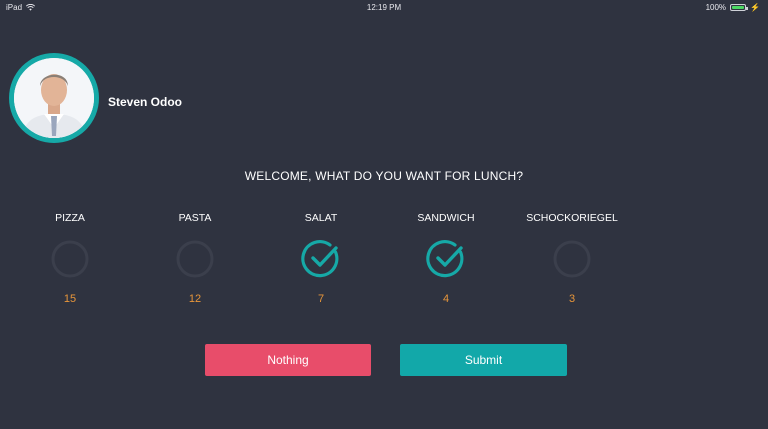 This screenshot has width=768, height=429. What do you see at coordinates (446, 218) in the screenshot?
I see `option-label: SANDWICH` at bounding box center [446, 218].